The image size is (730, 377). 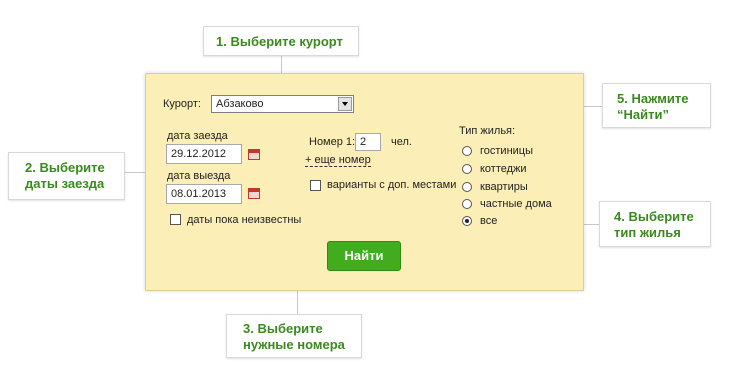 What do you see at coordinates (504, 187) in the screenshot?
I see `housing-option-apartments: квартиры` at bounding box center [504, 187].